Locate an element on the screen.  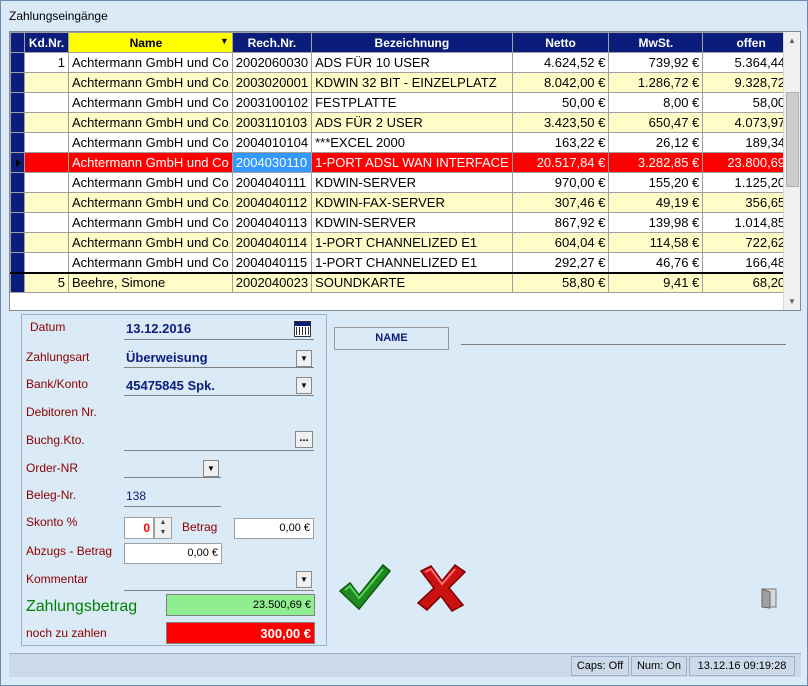
cell-netto: 604,04 € is located at coordinates (560, 242).